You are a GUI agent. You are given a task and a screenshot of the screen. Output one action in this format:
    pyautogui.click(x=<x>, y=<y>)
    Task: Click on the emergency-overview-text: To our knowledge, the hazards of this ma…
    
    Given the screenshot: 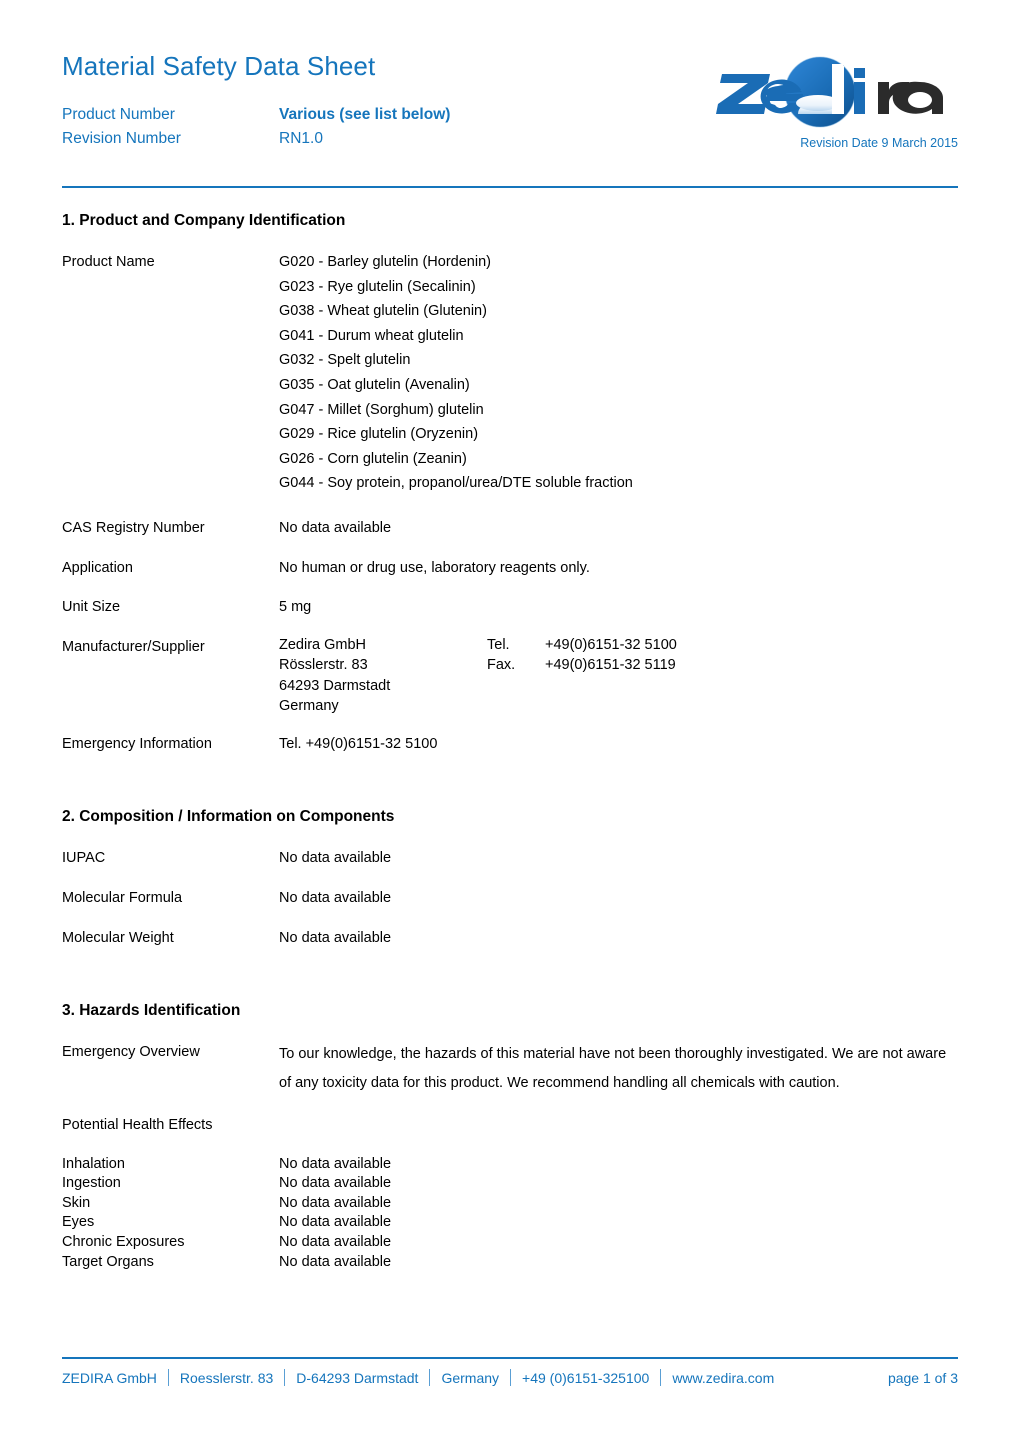 What is the action you would take?
    pyautogui.click(x=613, y=1069)
    